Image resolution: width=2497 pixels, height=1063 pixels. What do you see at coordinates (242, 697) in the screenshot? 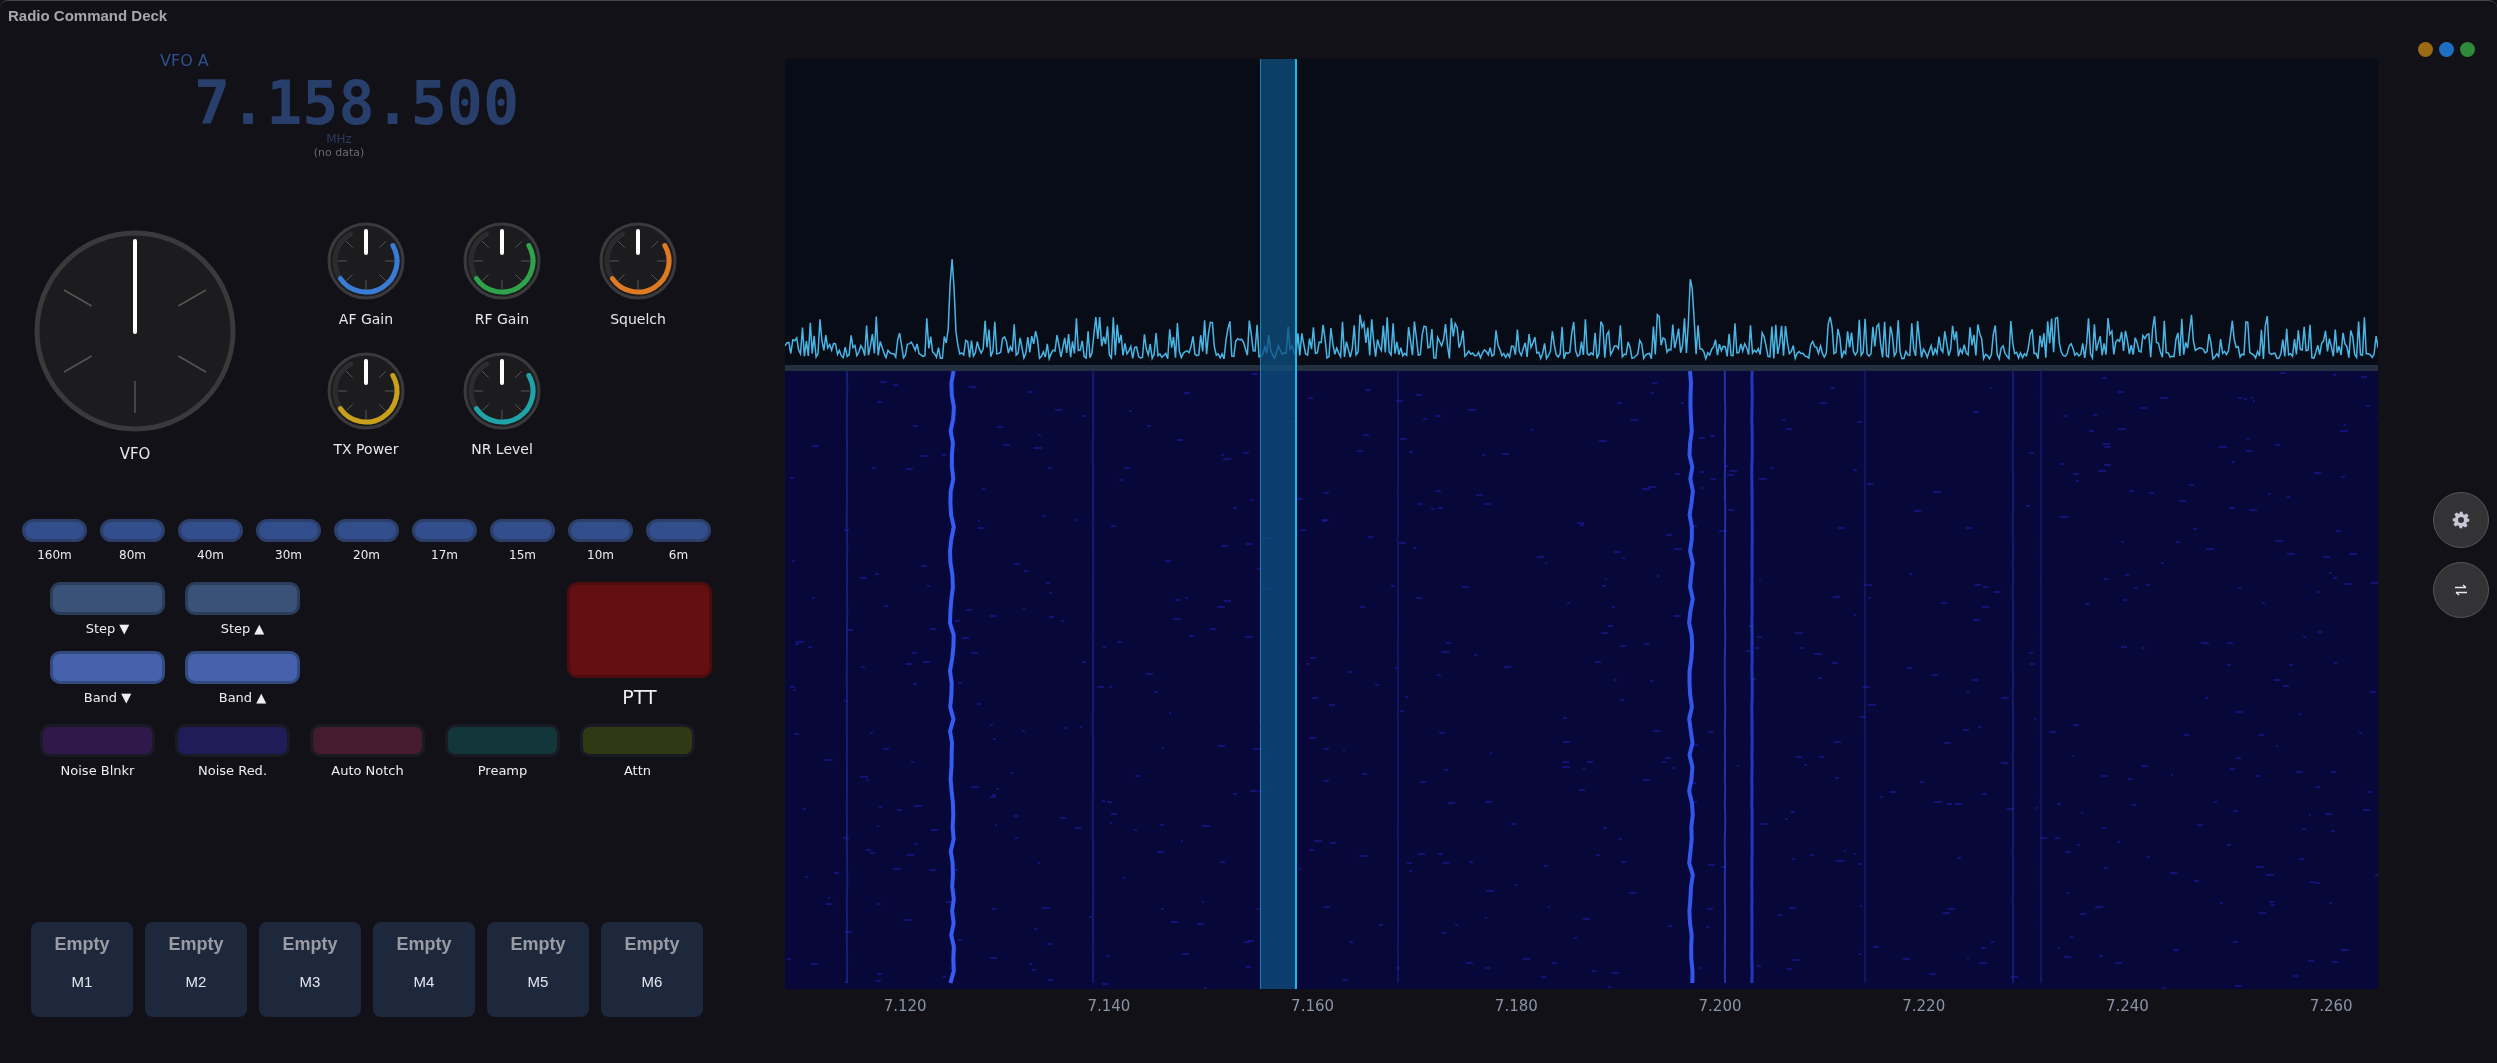
I see `button-label: Band ▲` at bounding box center [242, 697].